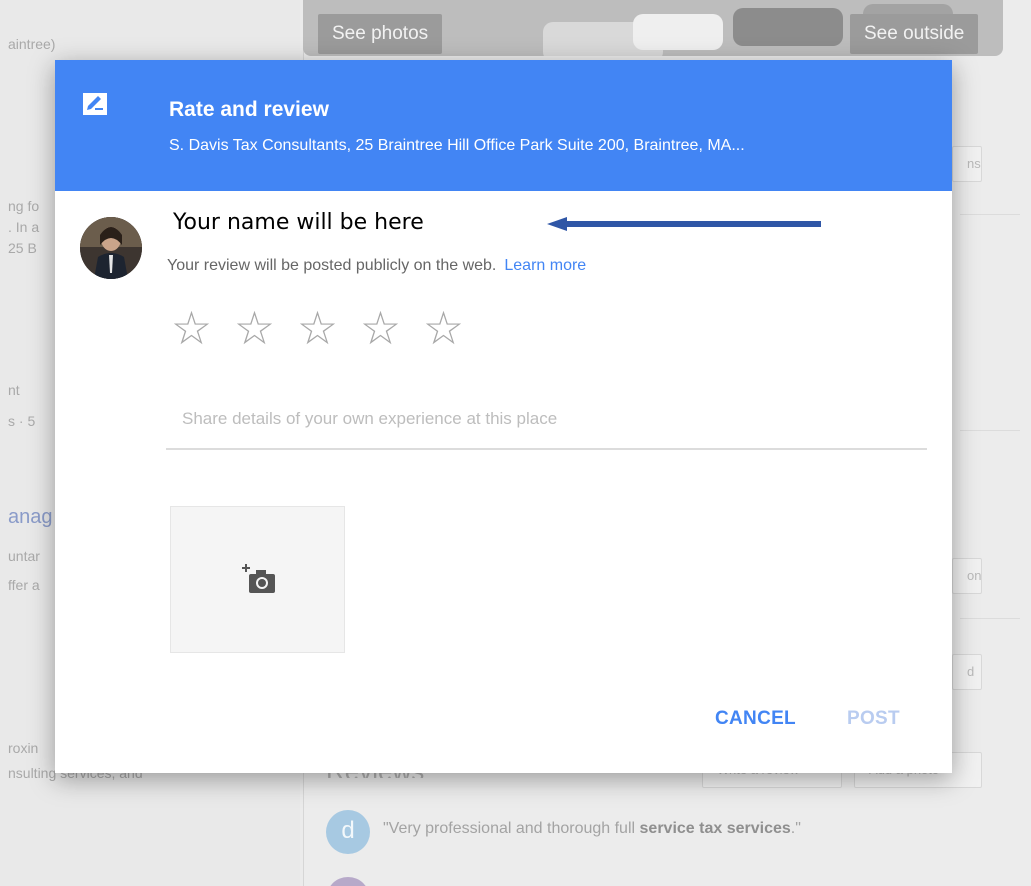  I want to click on bg-text-fragment: aintree) of, so click(32, 44).